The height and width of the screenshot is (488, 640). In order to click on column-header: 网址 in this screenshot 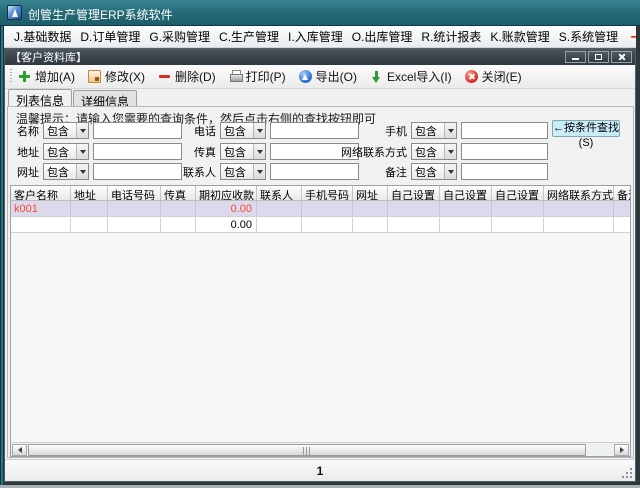, I will do `click(370, 193)`.